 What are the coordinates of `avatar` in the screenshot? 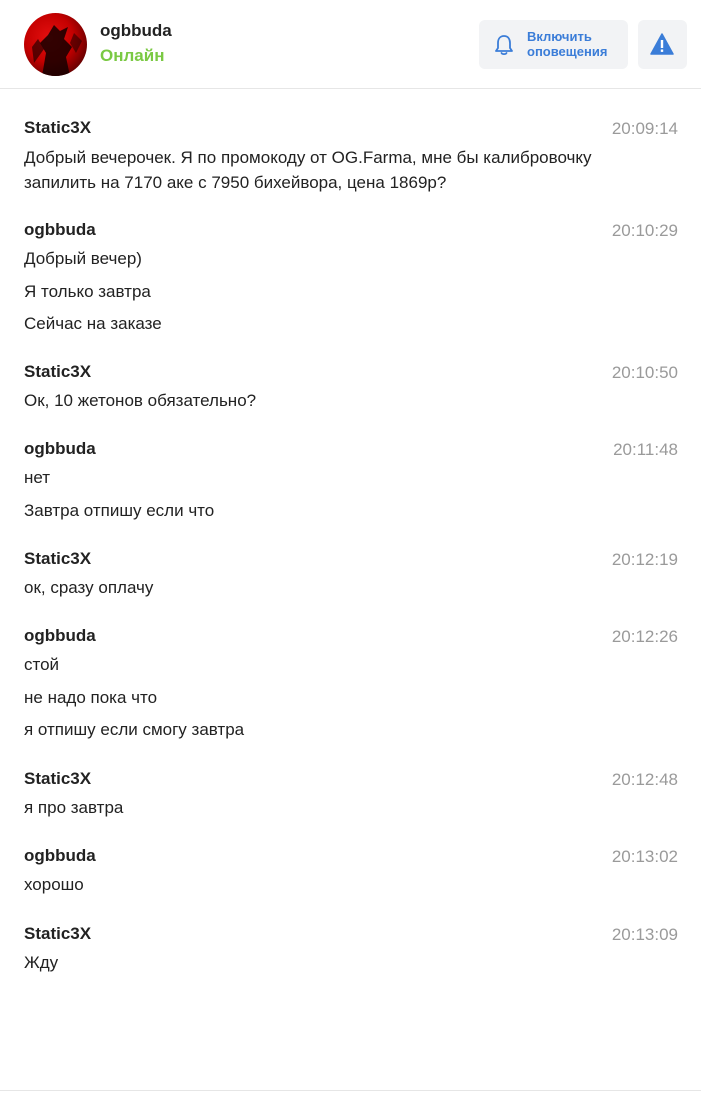 It's located at (55, 44).